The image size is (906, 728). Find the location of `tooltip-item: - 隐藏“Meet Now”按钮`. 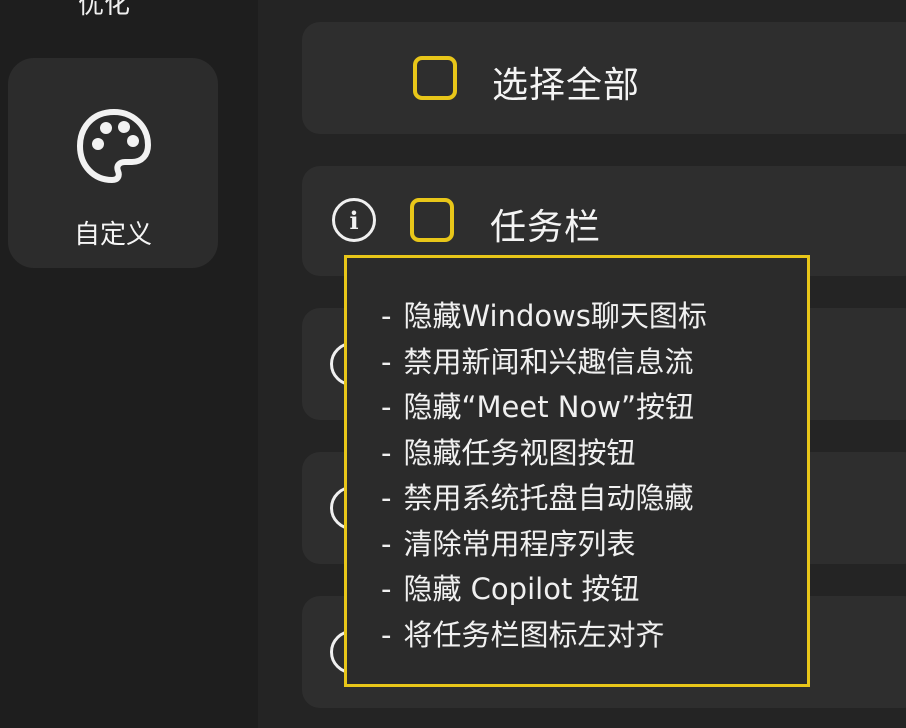

tooltip-item: - 隐藏“Meet Now”按钮 is located at coordinates (537, 407).